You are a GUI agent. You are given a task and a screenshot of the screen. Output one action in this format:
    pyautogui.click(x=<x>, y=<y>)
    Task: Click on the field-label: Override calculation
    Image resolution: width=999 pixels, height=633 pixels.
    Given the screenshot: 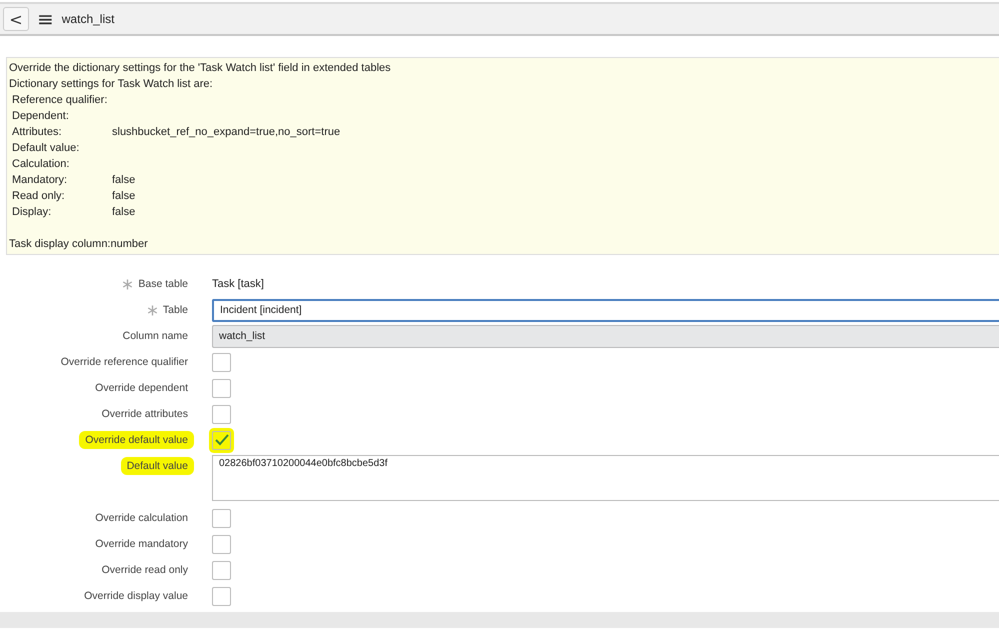 What is the action you would take?
    pyautogui.click(x=141, y=518)
    